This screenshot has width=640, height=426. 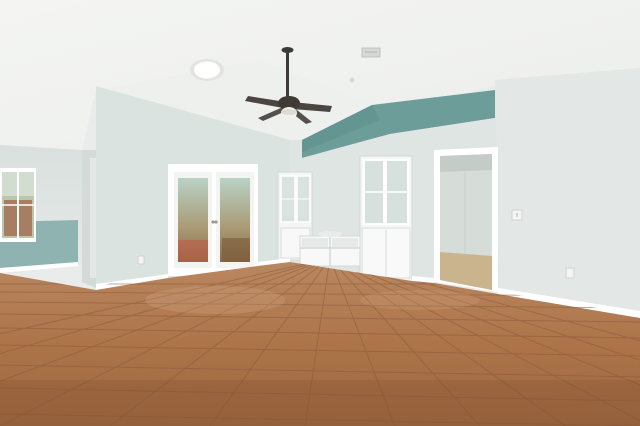 What do you see at coordinates (386, 219) in the screenshot?
I see `built-in-cabinet-right` at bounding box center [386, 219].